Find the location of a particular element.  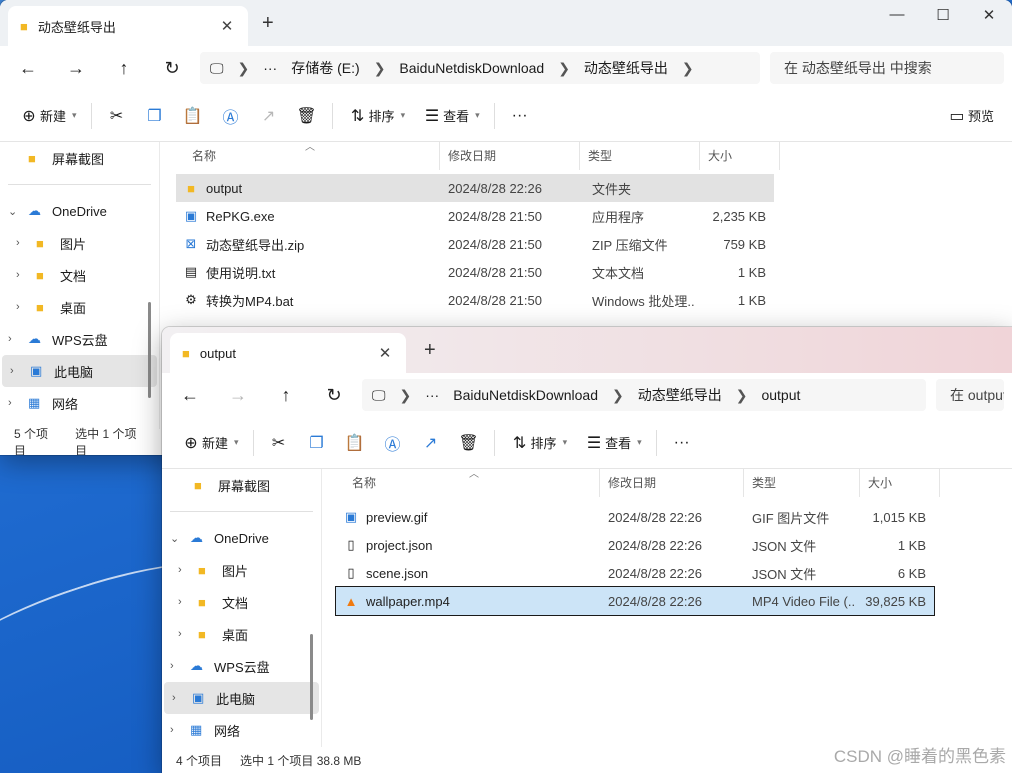

breadcrumb-item: output is located at coordinates (780, 395).